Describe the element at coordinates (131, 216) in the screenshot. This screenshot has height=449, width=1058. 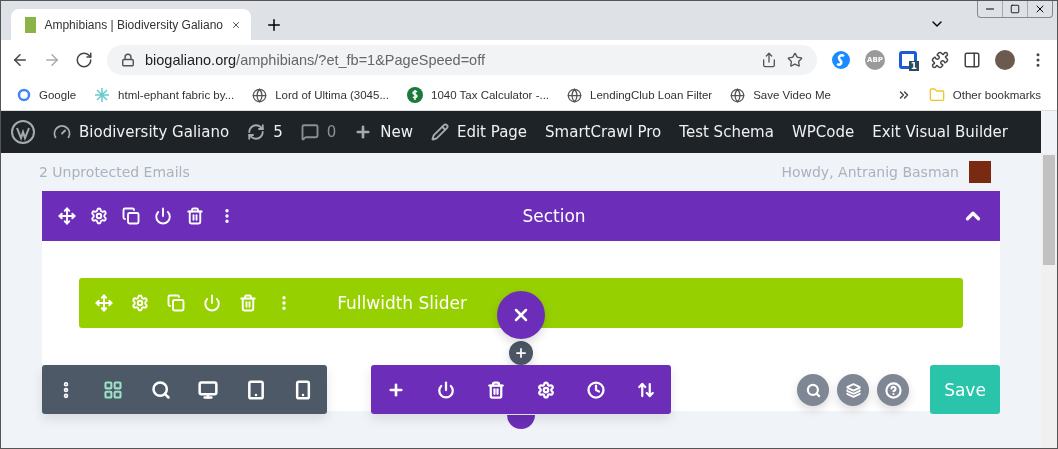
I see `duplicate-icon` at that location.